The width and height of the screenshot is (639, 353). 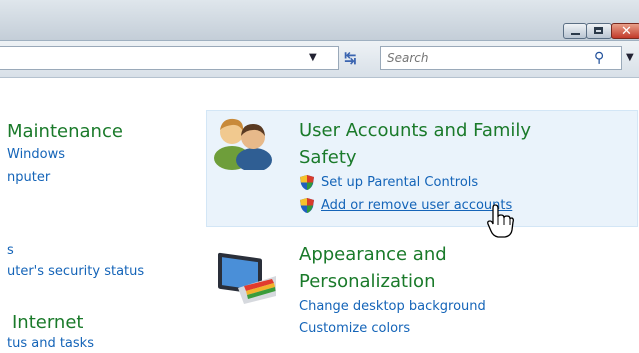 What do you see at coordinates (169, 58) in the screenshot?
I see `address-field` at bounding box center [169, 58].